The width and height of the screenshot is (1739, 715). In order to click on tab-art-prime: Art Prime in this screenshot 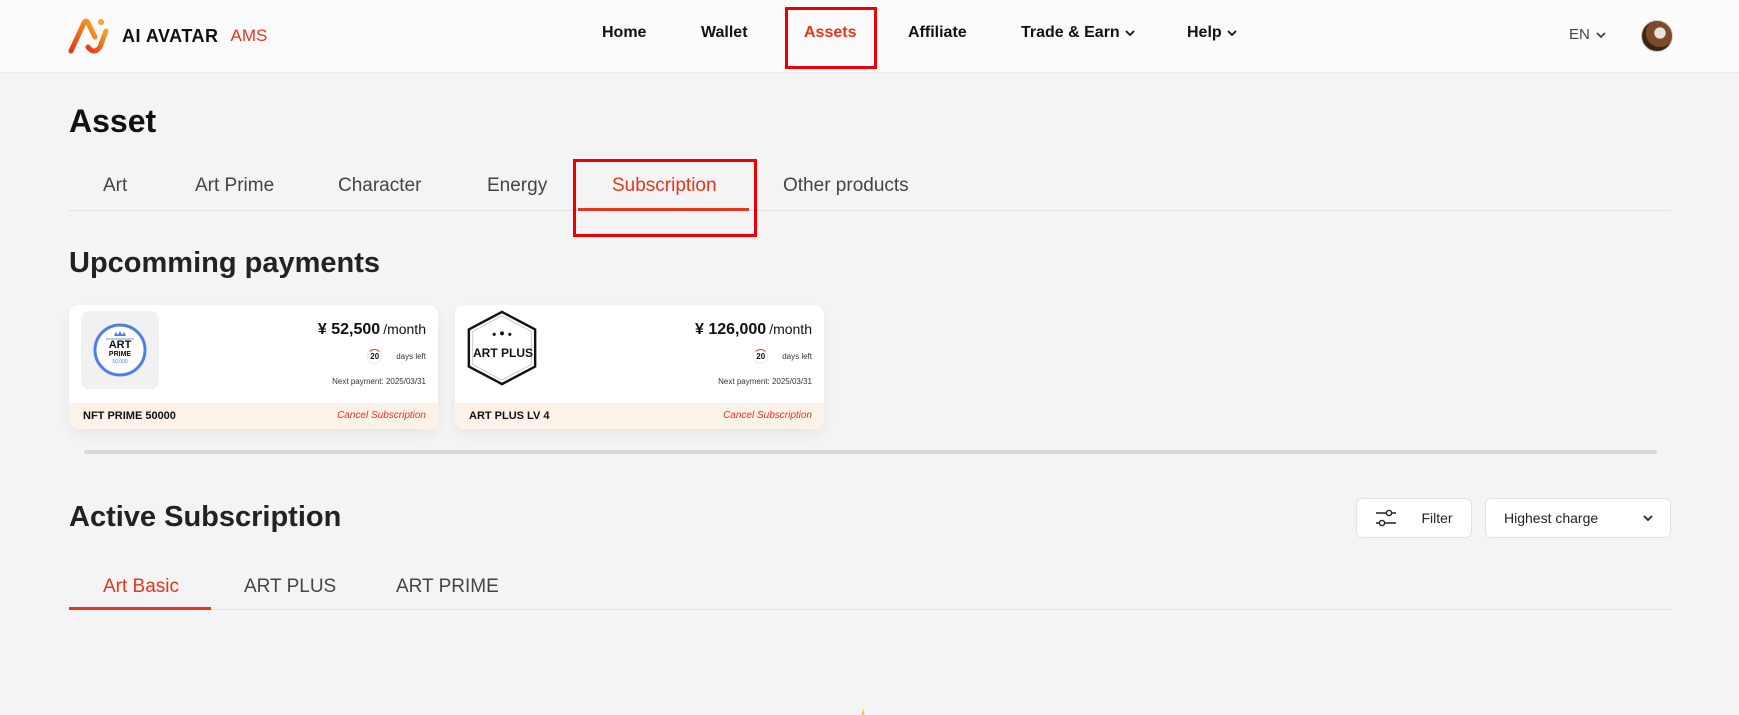, I will do `click(234, 186)`.